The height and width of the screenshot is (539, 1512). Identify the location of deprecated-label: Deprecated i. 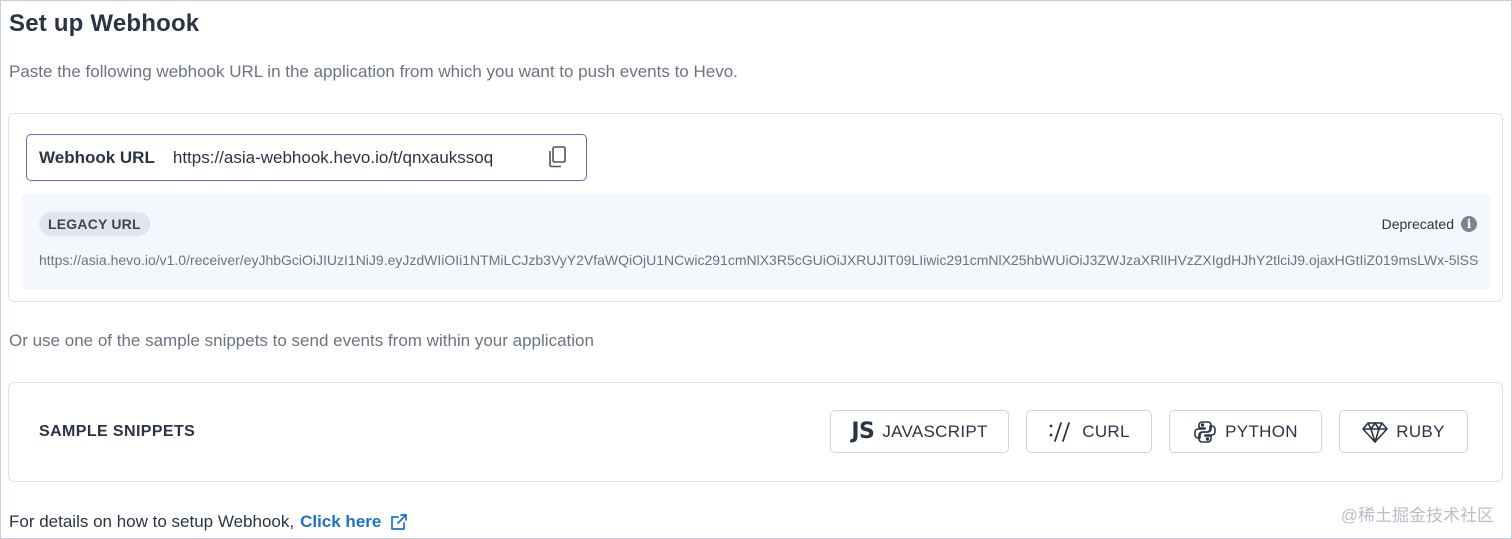
(1429, 224).